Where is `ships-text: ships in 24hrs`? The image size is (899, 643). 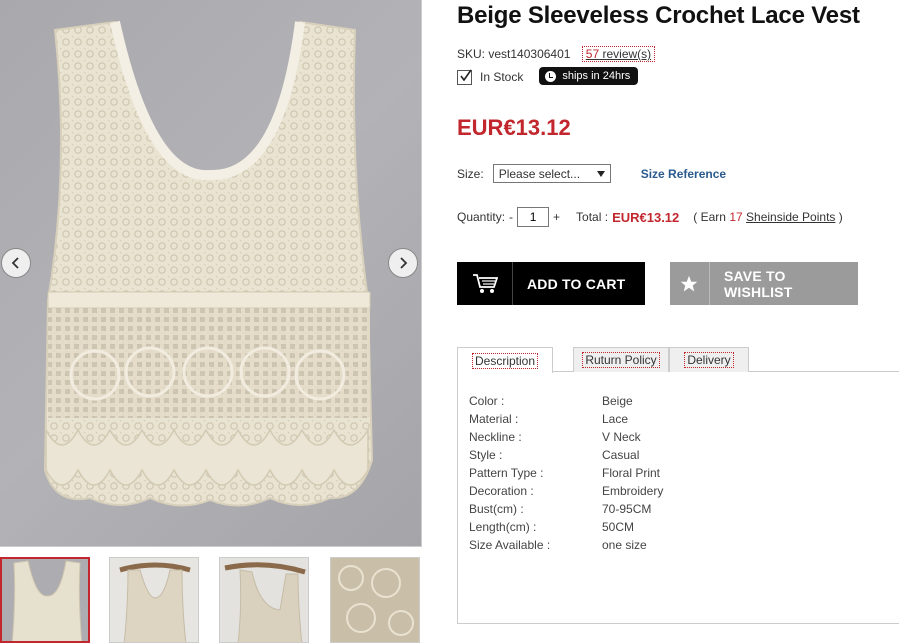 ships-text: ships in 24hrs is located at coordinates (596, 76).